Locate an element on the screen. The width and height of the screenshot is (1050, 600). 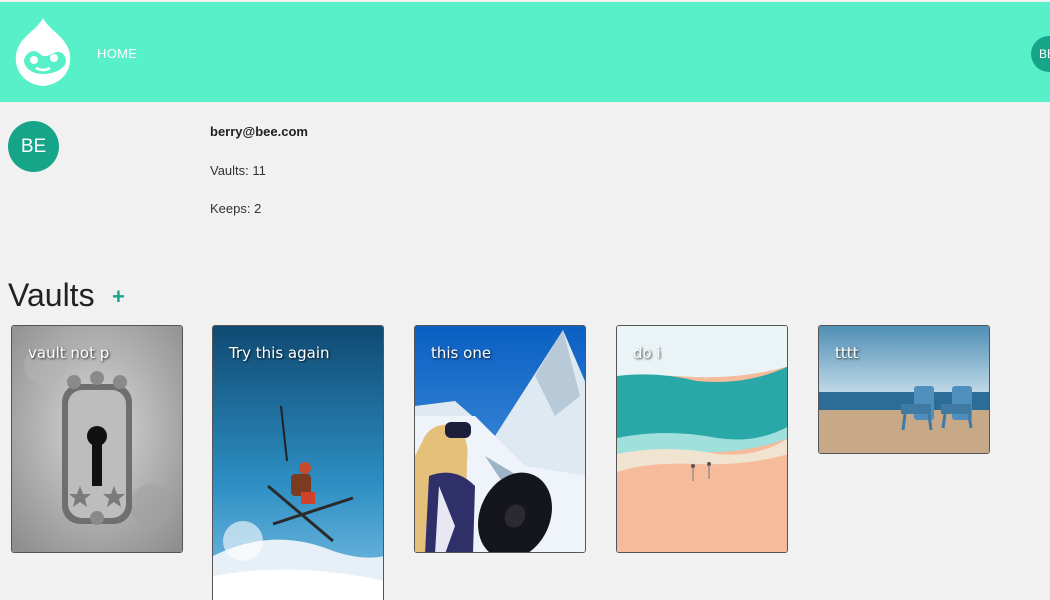
vault-card: this one is located at coordinates (500, 439).